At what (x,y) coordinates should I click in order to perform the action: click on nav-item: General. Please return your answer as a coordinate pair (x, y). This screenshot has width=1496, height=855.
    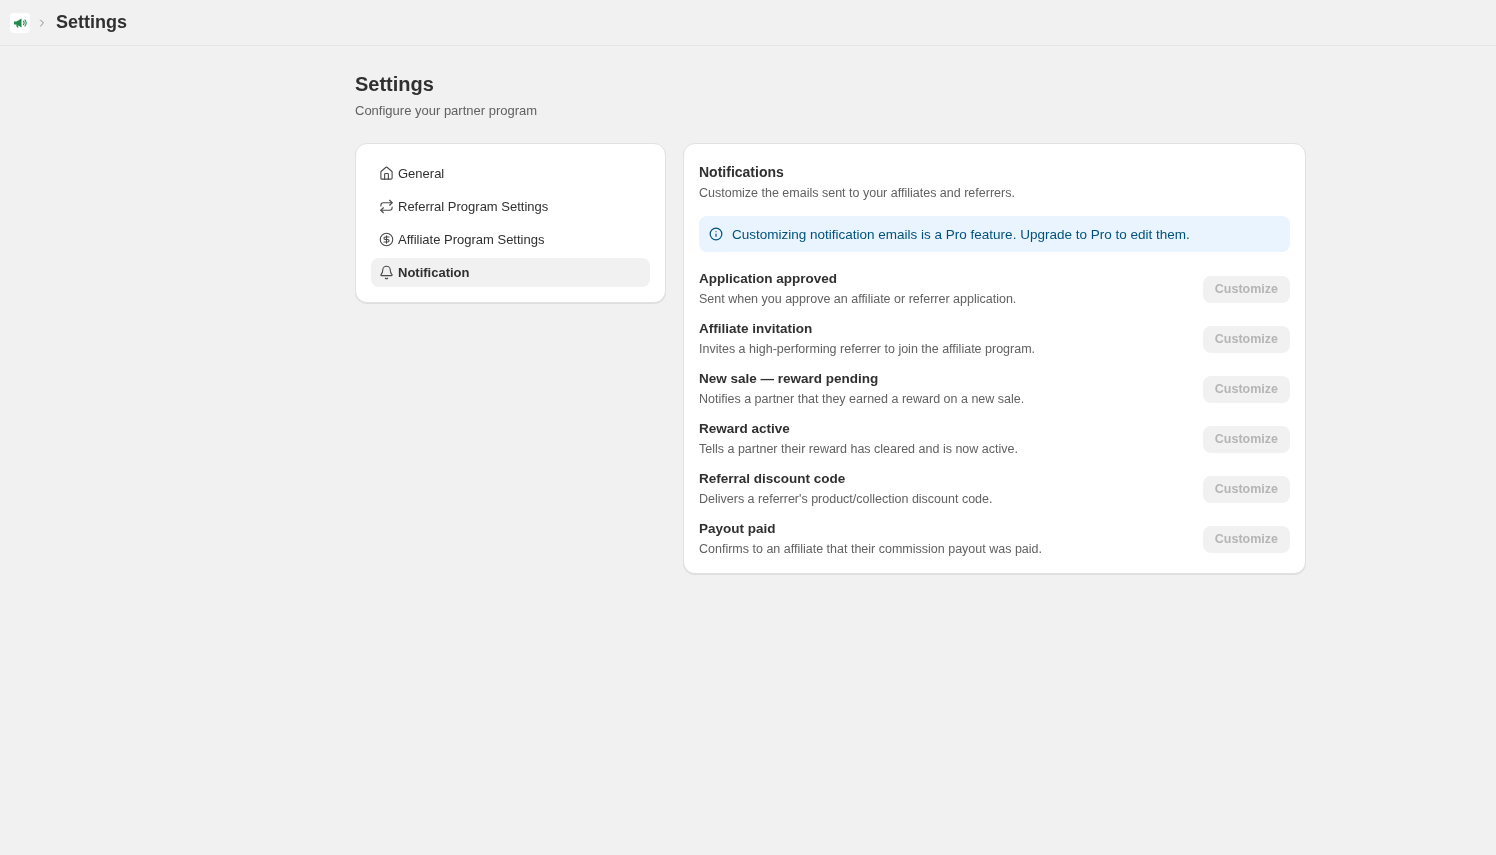
    Looking at the image, I should click on (510, 173).